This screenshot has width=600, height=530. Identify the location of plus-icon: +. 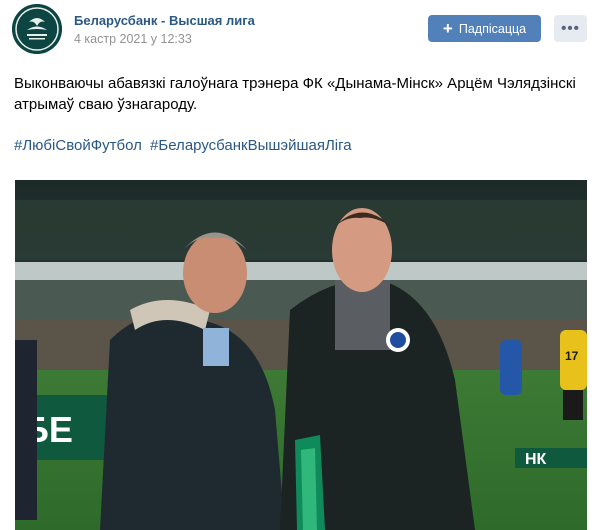
(447, 28).